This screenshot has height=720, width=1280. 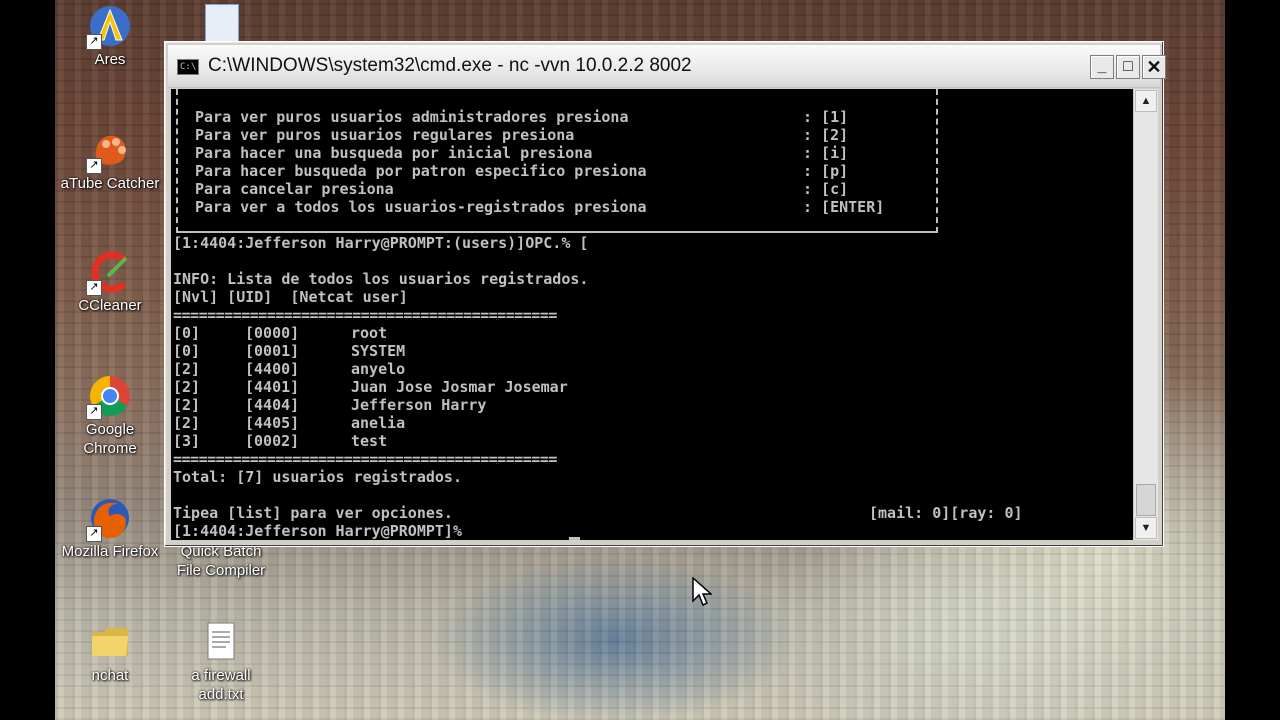 I want to click on menu-option-key: : [i], so click(x=826, y=153).